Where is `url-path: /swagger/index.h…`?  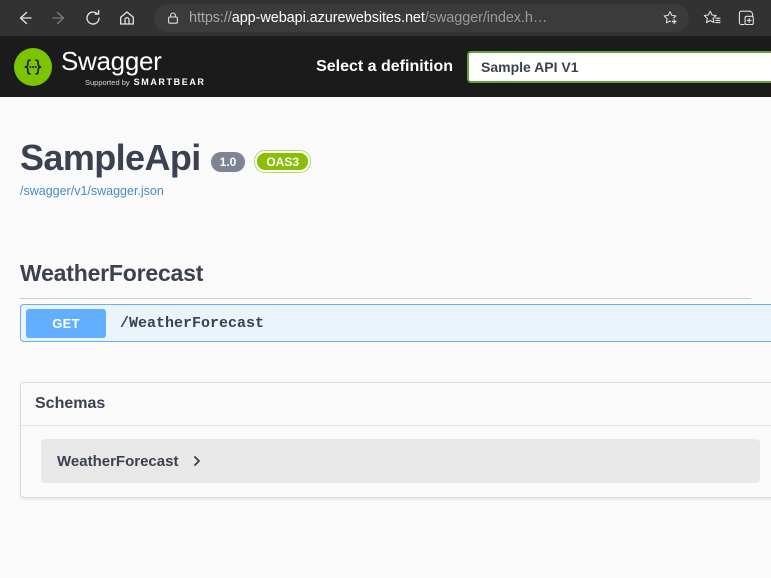 url-path: /swagger/index.h… is located at coordinates (486, 18).